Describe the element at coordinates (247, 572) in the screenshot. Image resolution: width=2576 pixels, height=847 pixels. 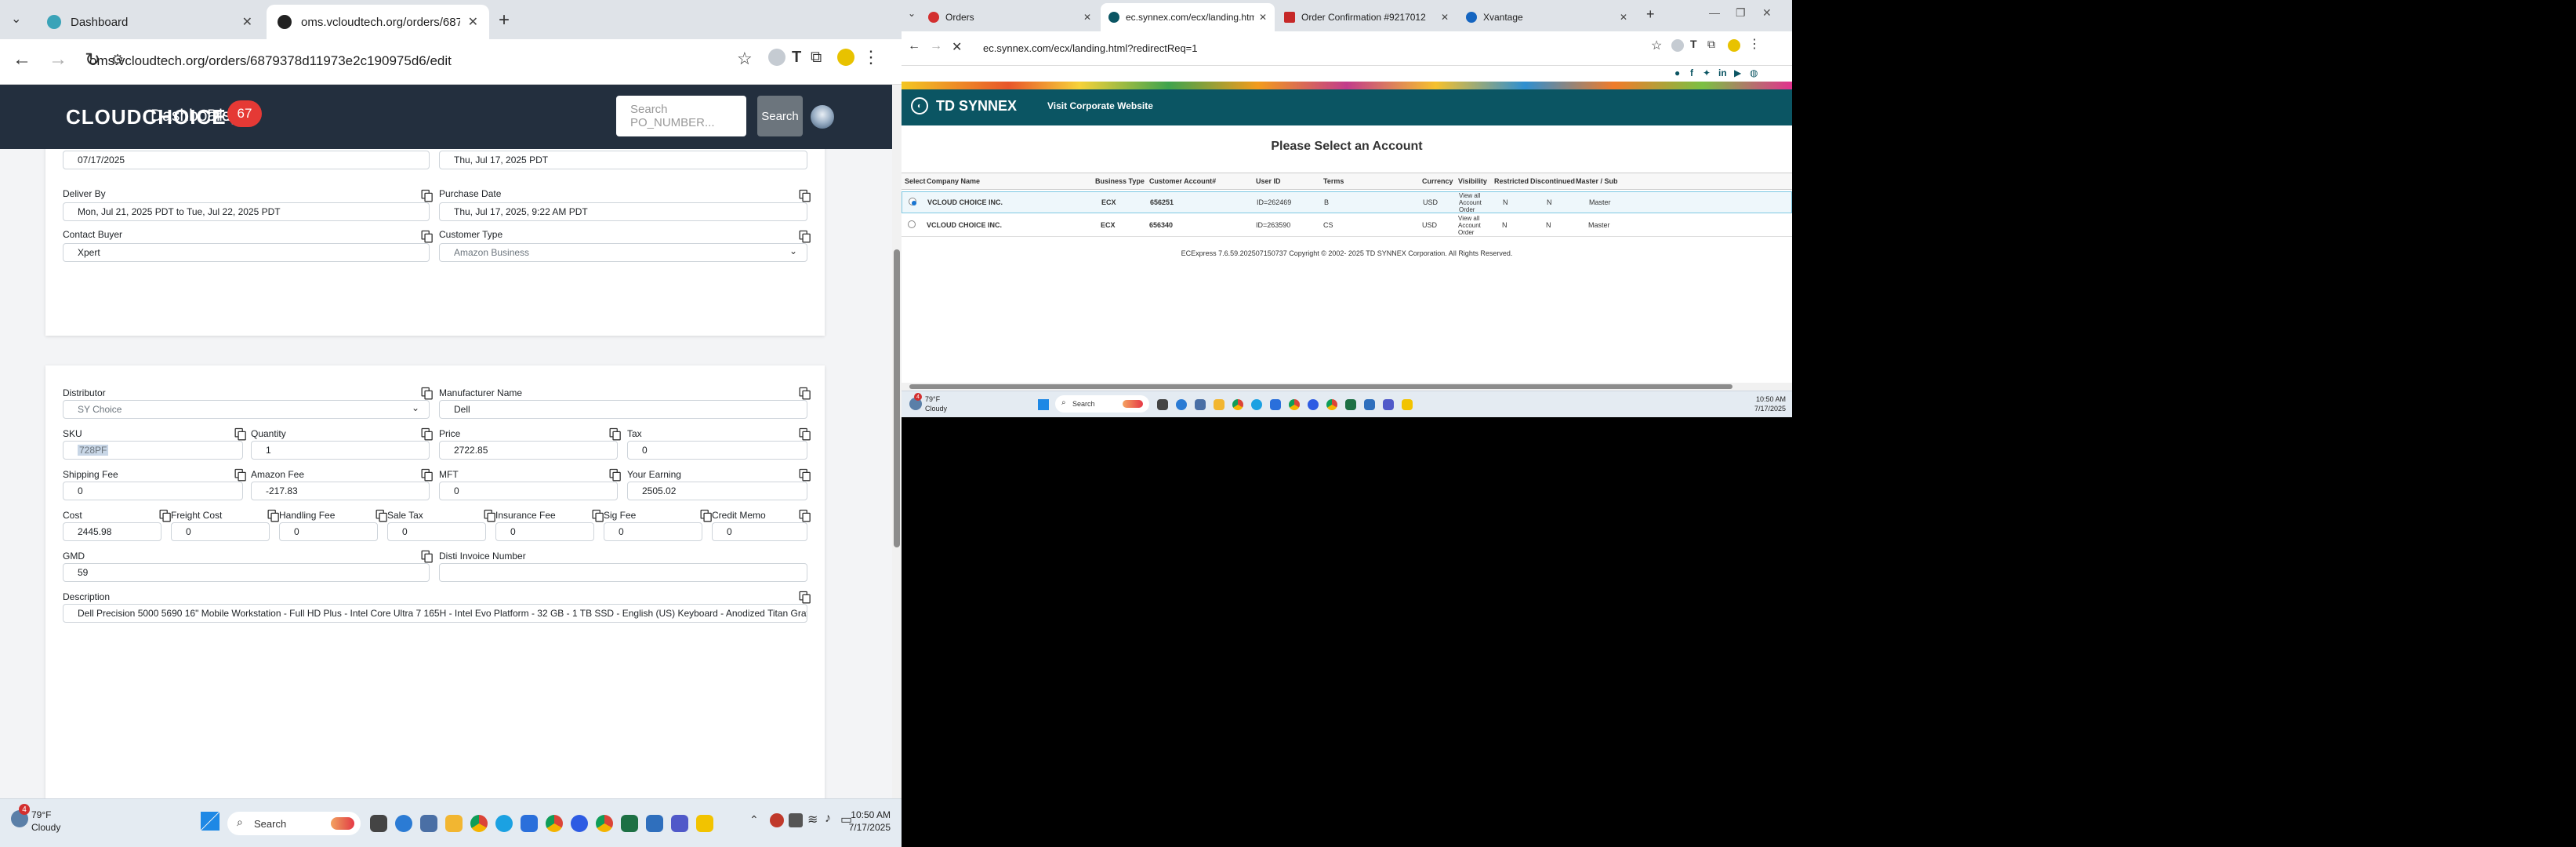
I see `gmd-field: 59` at that location.